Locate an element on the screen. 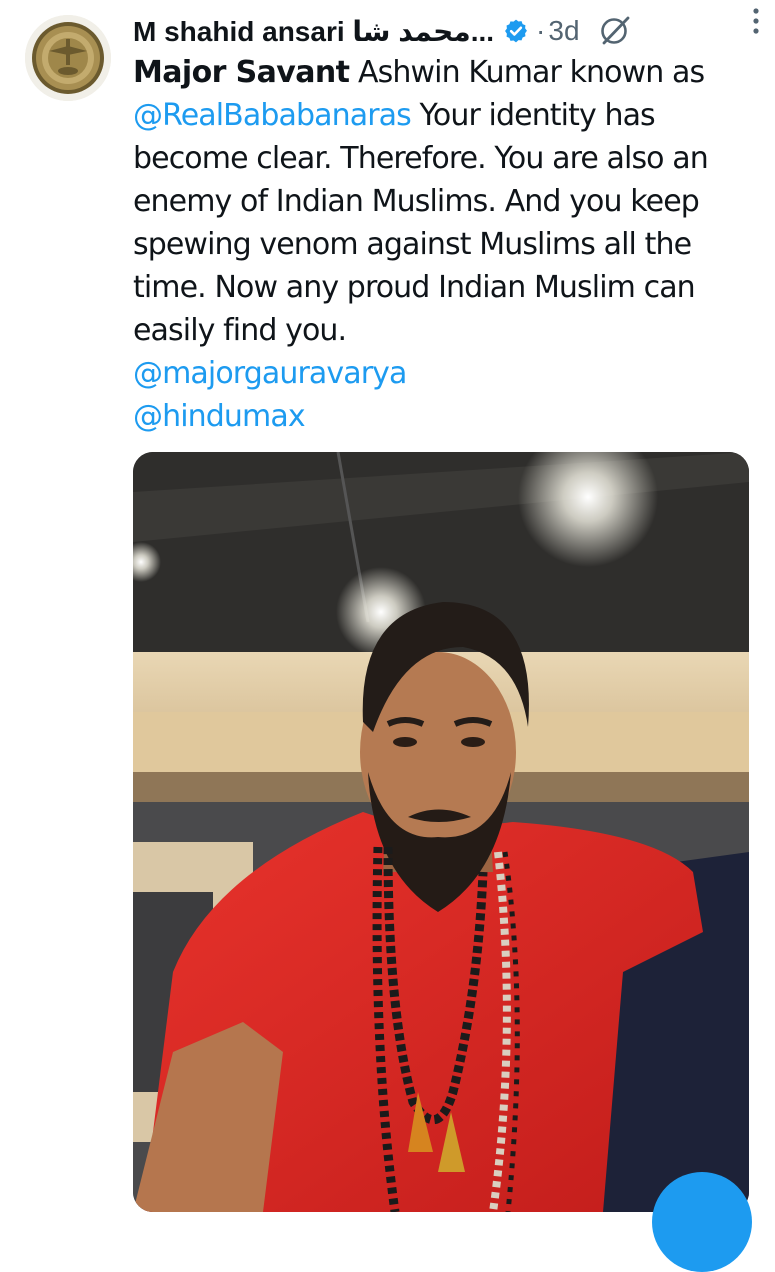 Image resolution: width=775 pixels, height=1272 pixels. verified-badge-icon is located at coordinates (516, 31).